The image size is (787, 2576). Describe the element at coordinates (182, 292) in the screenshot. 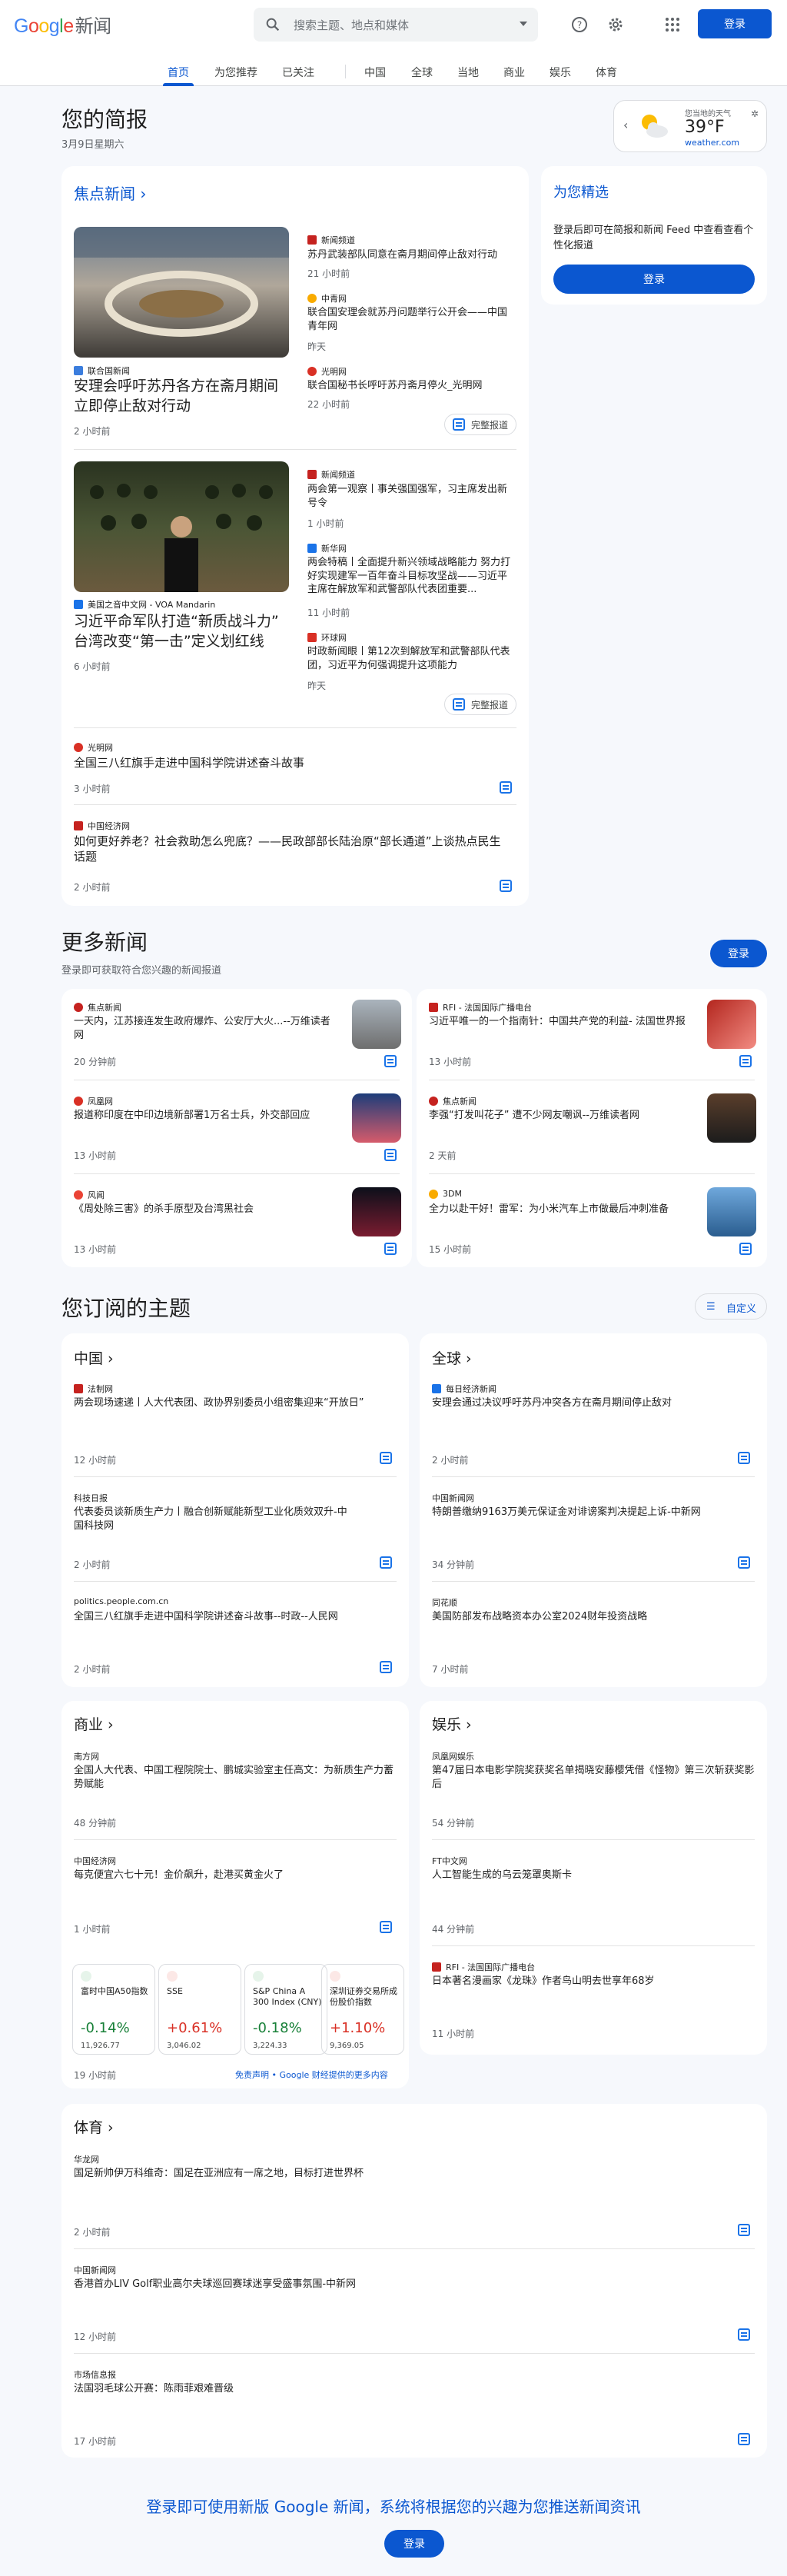

I see `story-image-security-council` at that location.